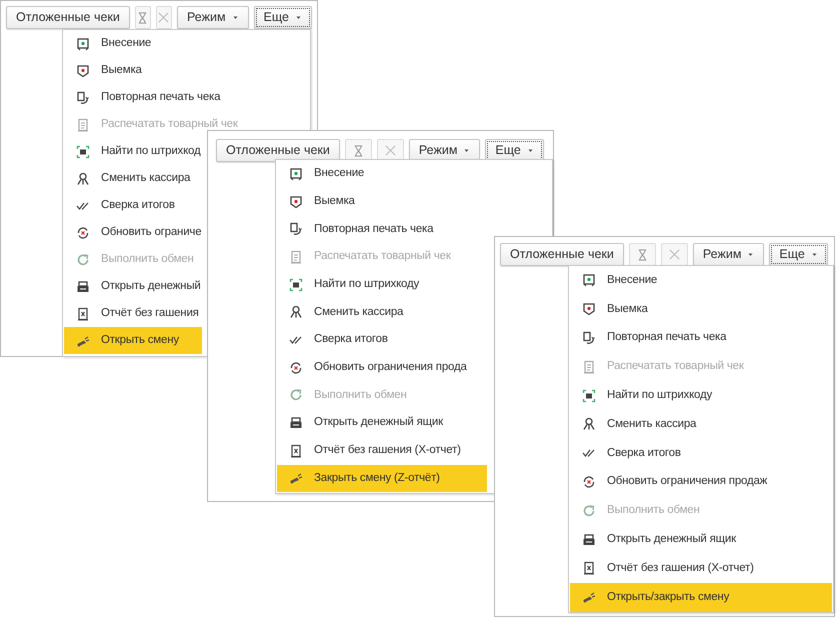 The height and width of the screenshot is (618, 837). I want to click on menu-item: Закрыть смену (Z-отчёт), so click(382, 478).